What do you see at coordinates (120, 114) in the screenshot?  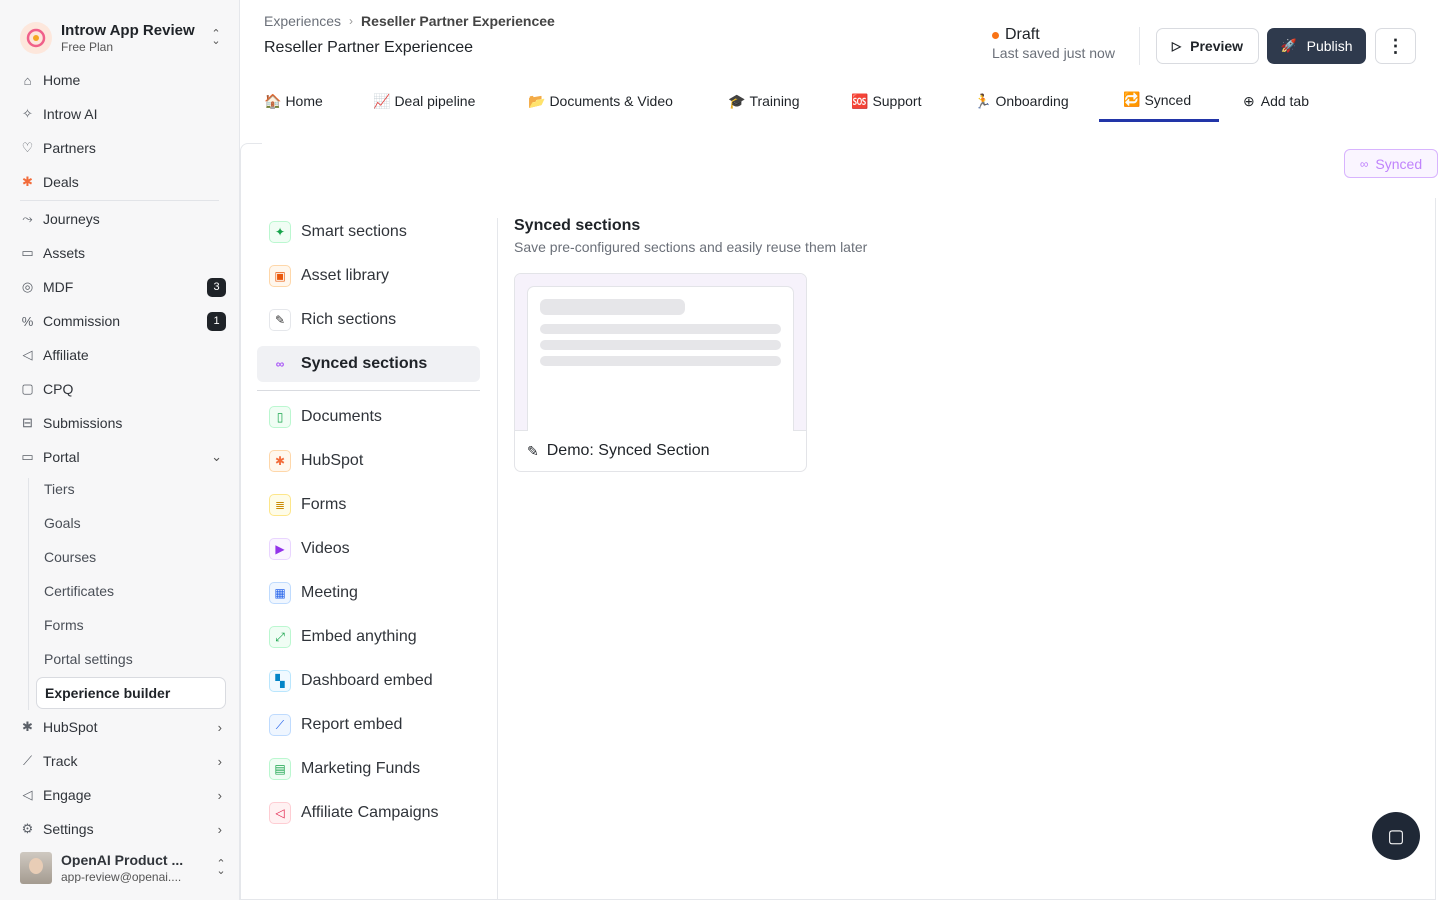 I see `nav-introw-ai: ✧ Introw AI` at bounding box center [120, 114].